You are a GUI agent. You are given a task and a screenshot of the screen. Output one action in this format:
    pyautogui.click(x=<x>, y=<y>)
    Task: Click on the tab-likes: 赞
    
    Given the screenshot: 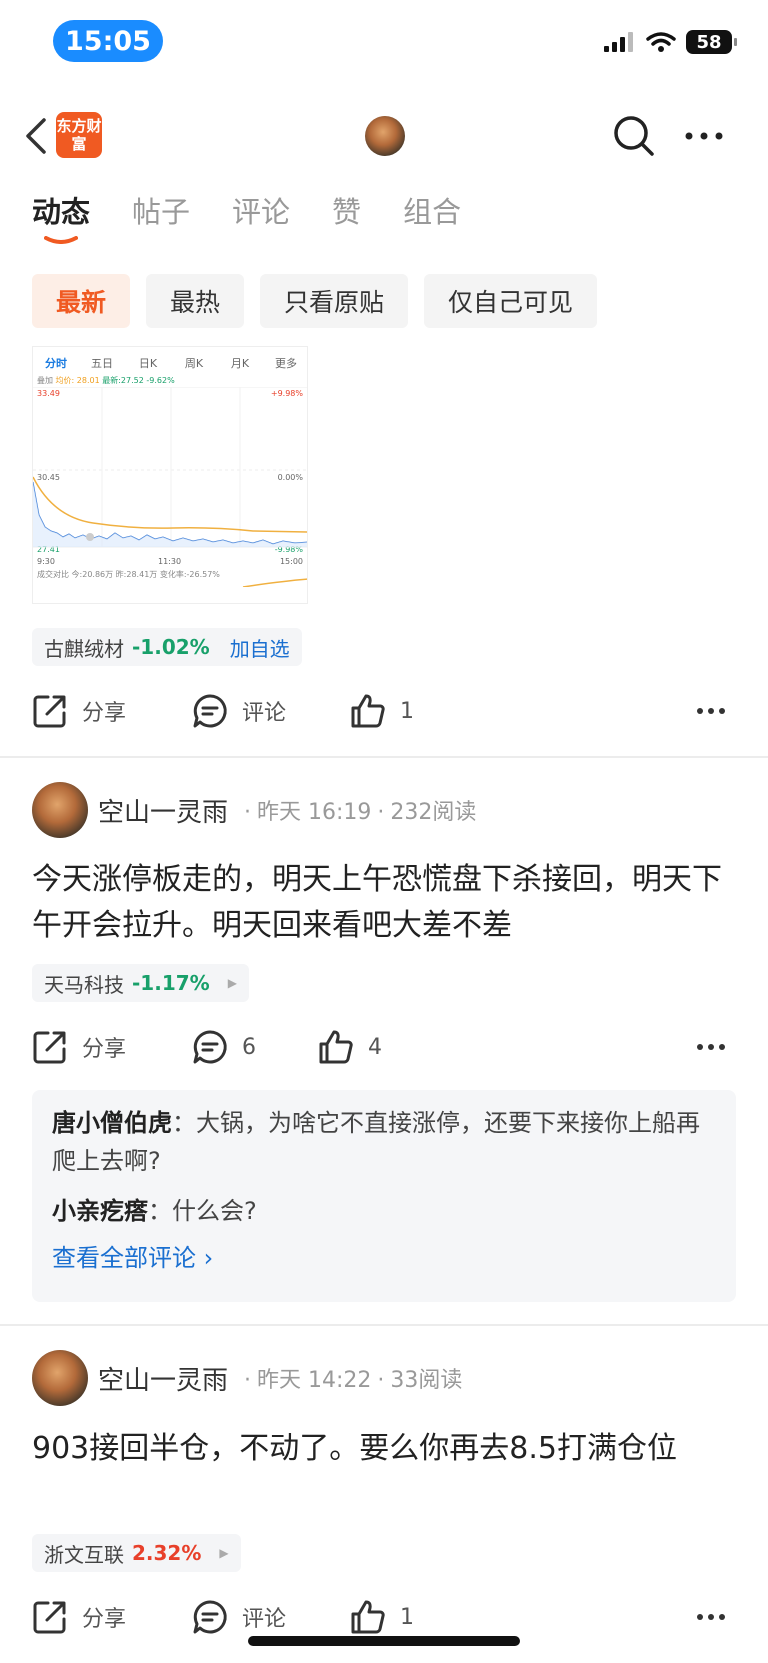 What is the action you would take?
    pyautogui.click(x=346, y=217)
    